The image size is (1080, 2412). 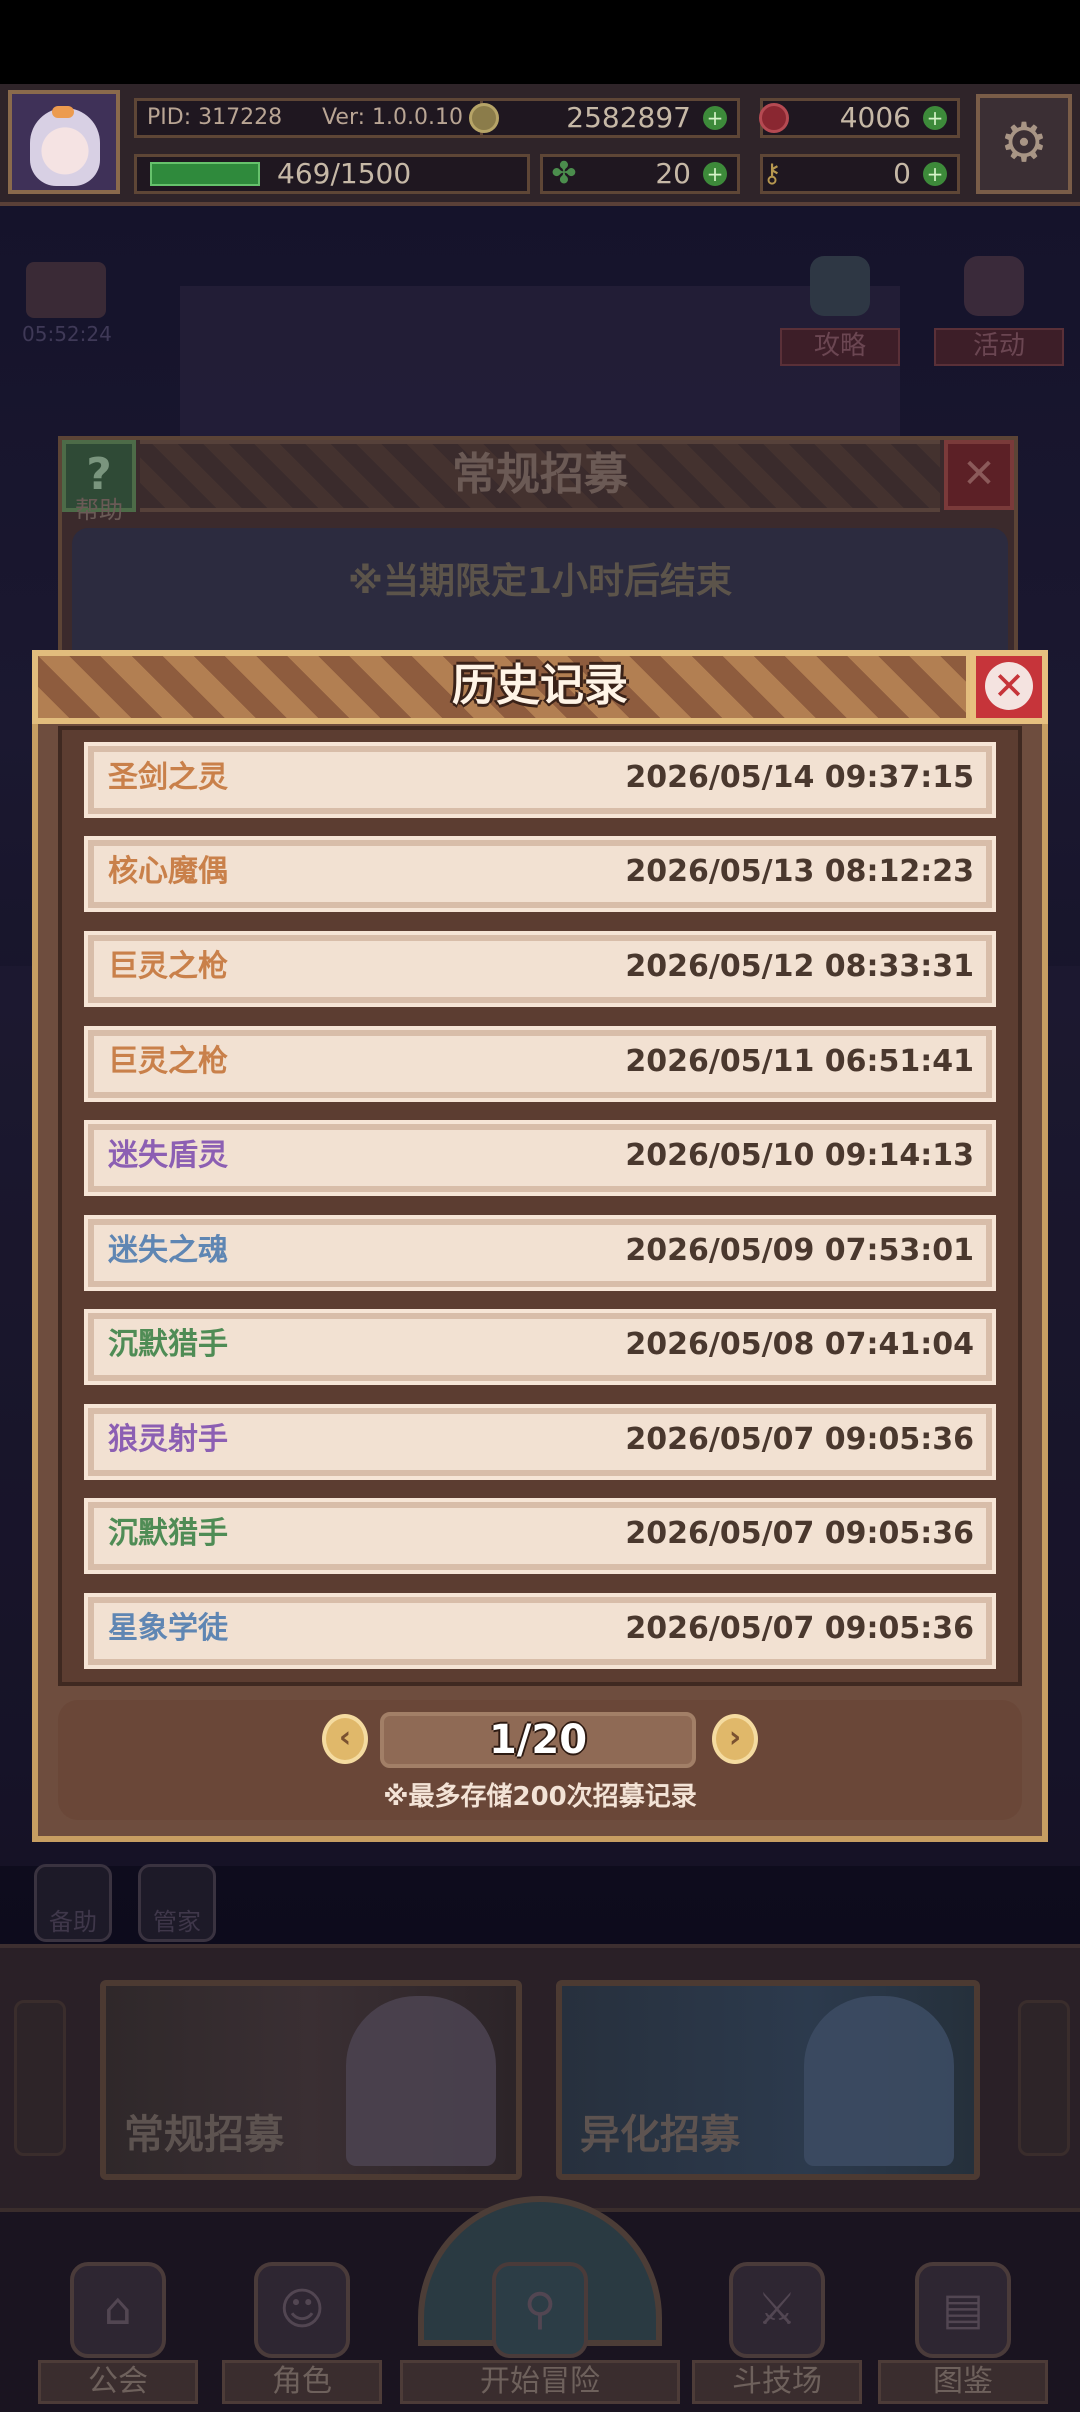 What do you see at coordinates (735, 1739) in the screenshot?
I see `next-page-icon: ›` at bounding box center [735, 1739].